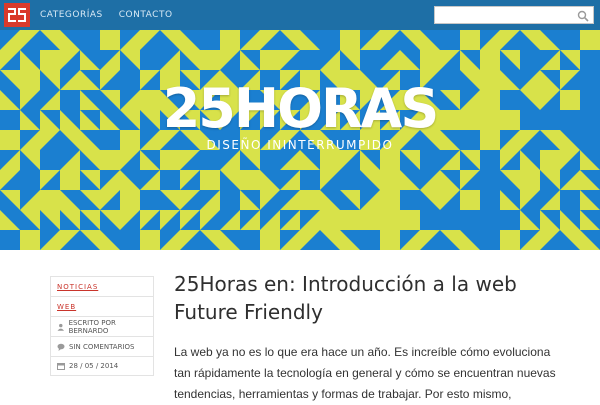 The width and height of the screenshot is (600, 405). I want to click on date-text: 28 / 05 / 2014, so click(94, 366).